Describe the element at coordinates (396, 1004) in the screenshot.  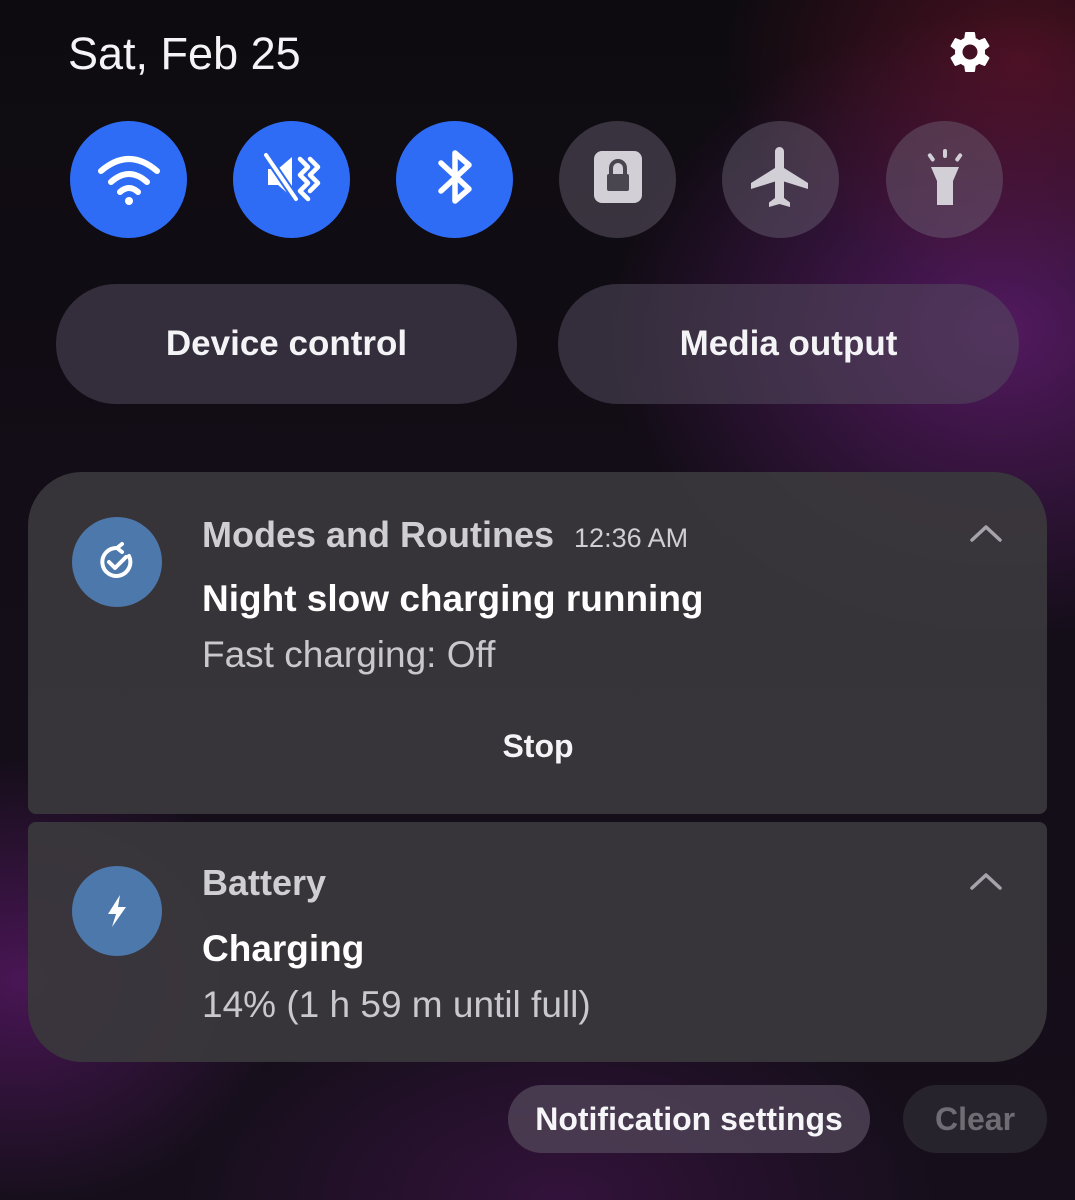
I see `notification-body: 14% (1 h 59 m until full)` at that location.